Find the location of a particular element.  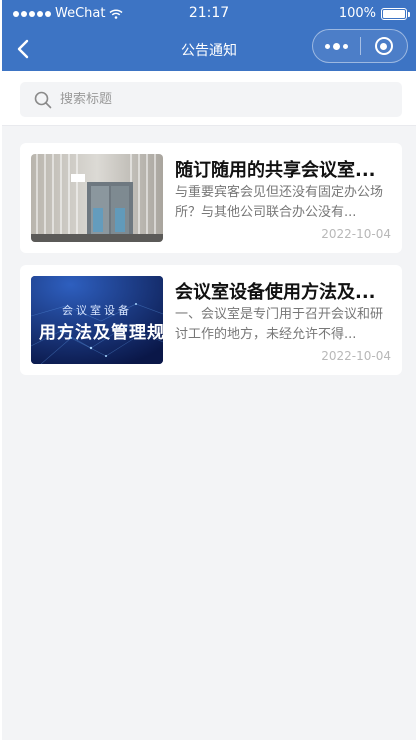

thumbnail-heading: 用方法及管理规 is located at coordinates (101, 333).